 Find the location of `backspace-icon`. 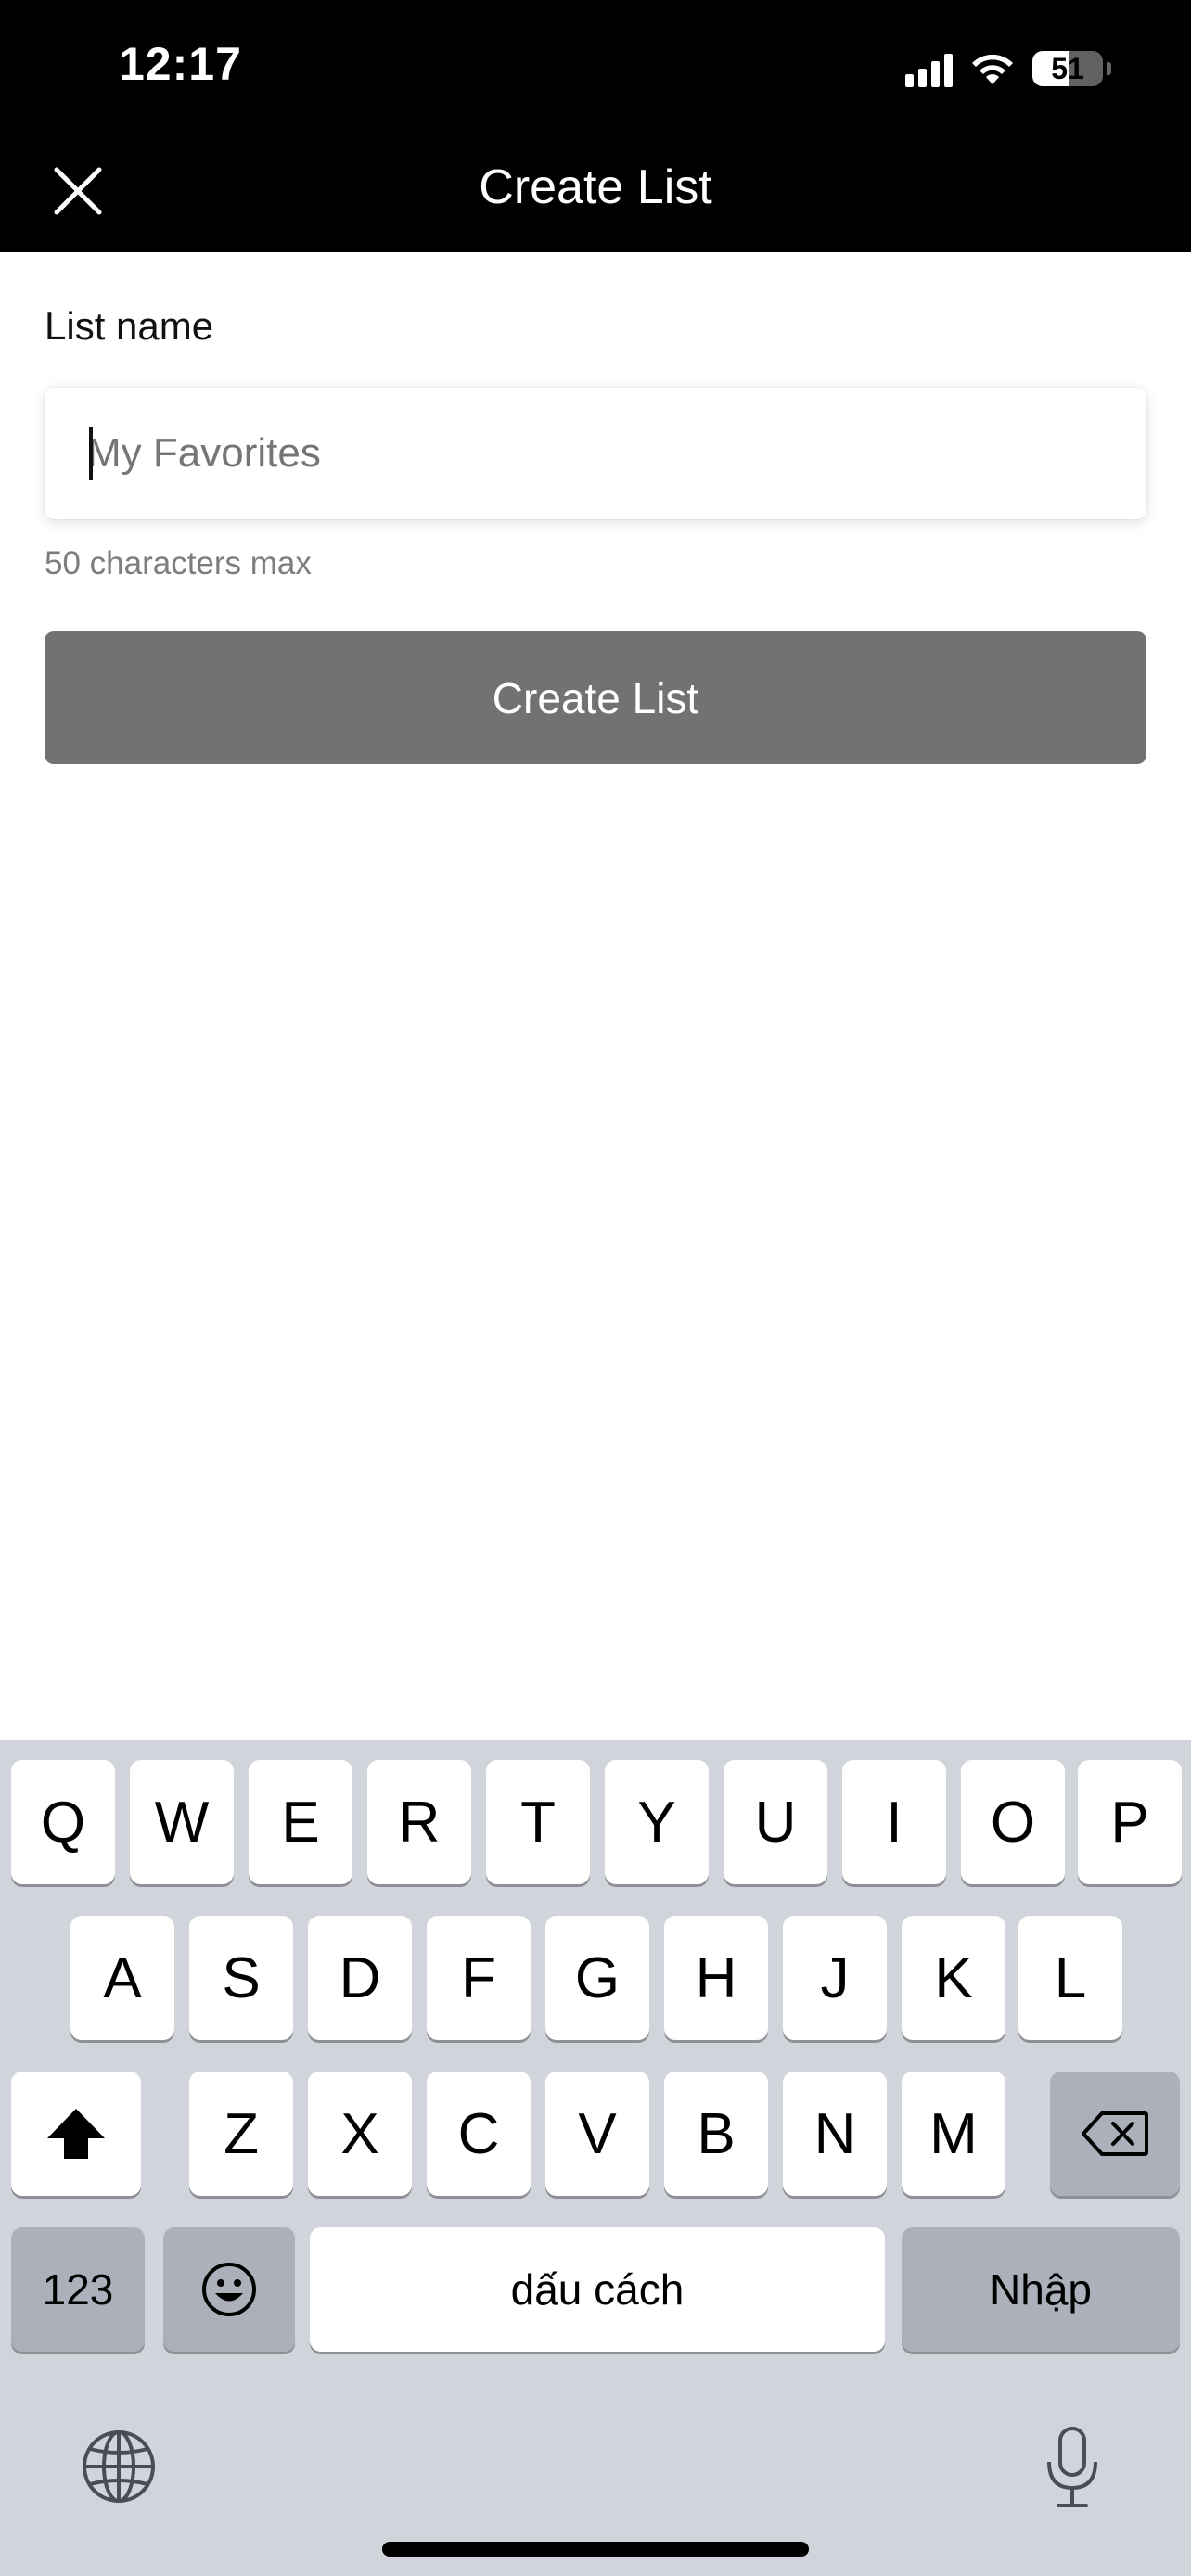

backspace-icon is located at coordinates (1115, 2133).